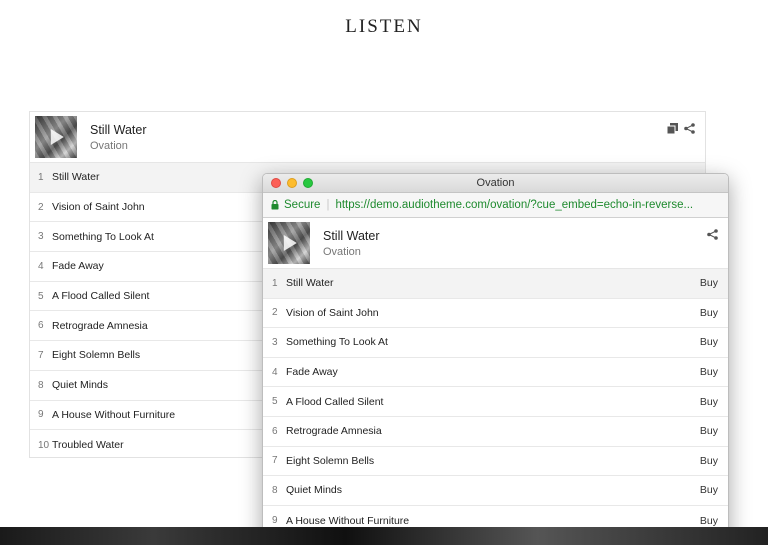 Image resolution: width=768 pixels, height=545 pixels. What do you see at coordinates (495, 343) in the screenshot?
I see `track-row: 3 Something To Look At Buy` at bounding box center [495, 343].